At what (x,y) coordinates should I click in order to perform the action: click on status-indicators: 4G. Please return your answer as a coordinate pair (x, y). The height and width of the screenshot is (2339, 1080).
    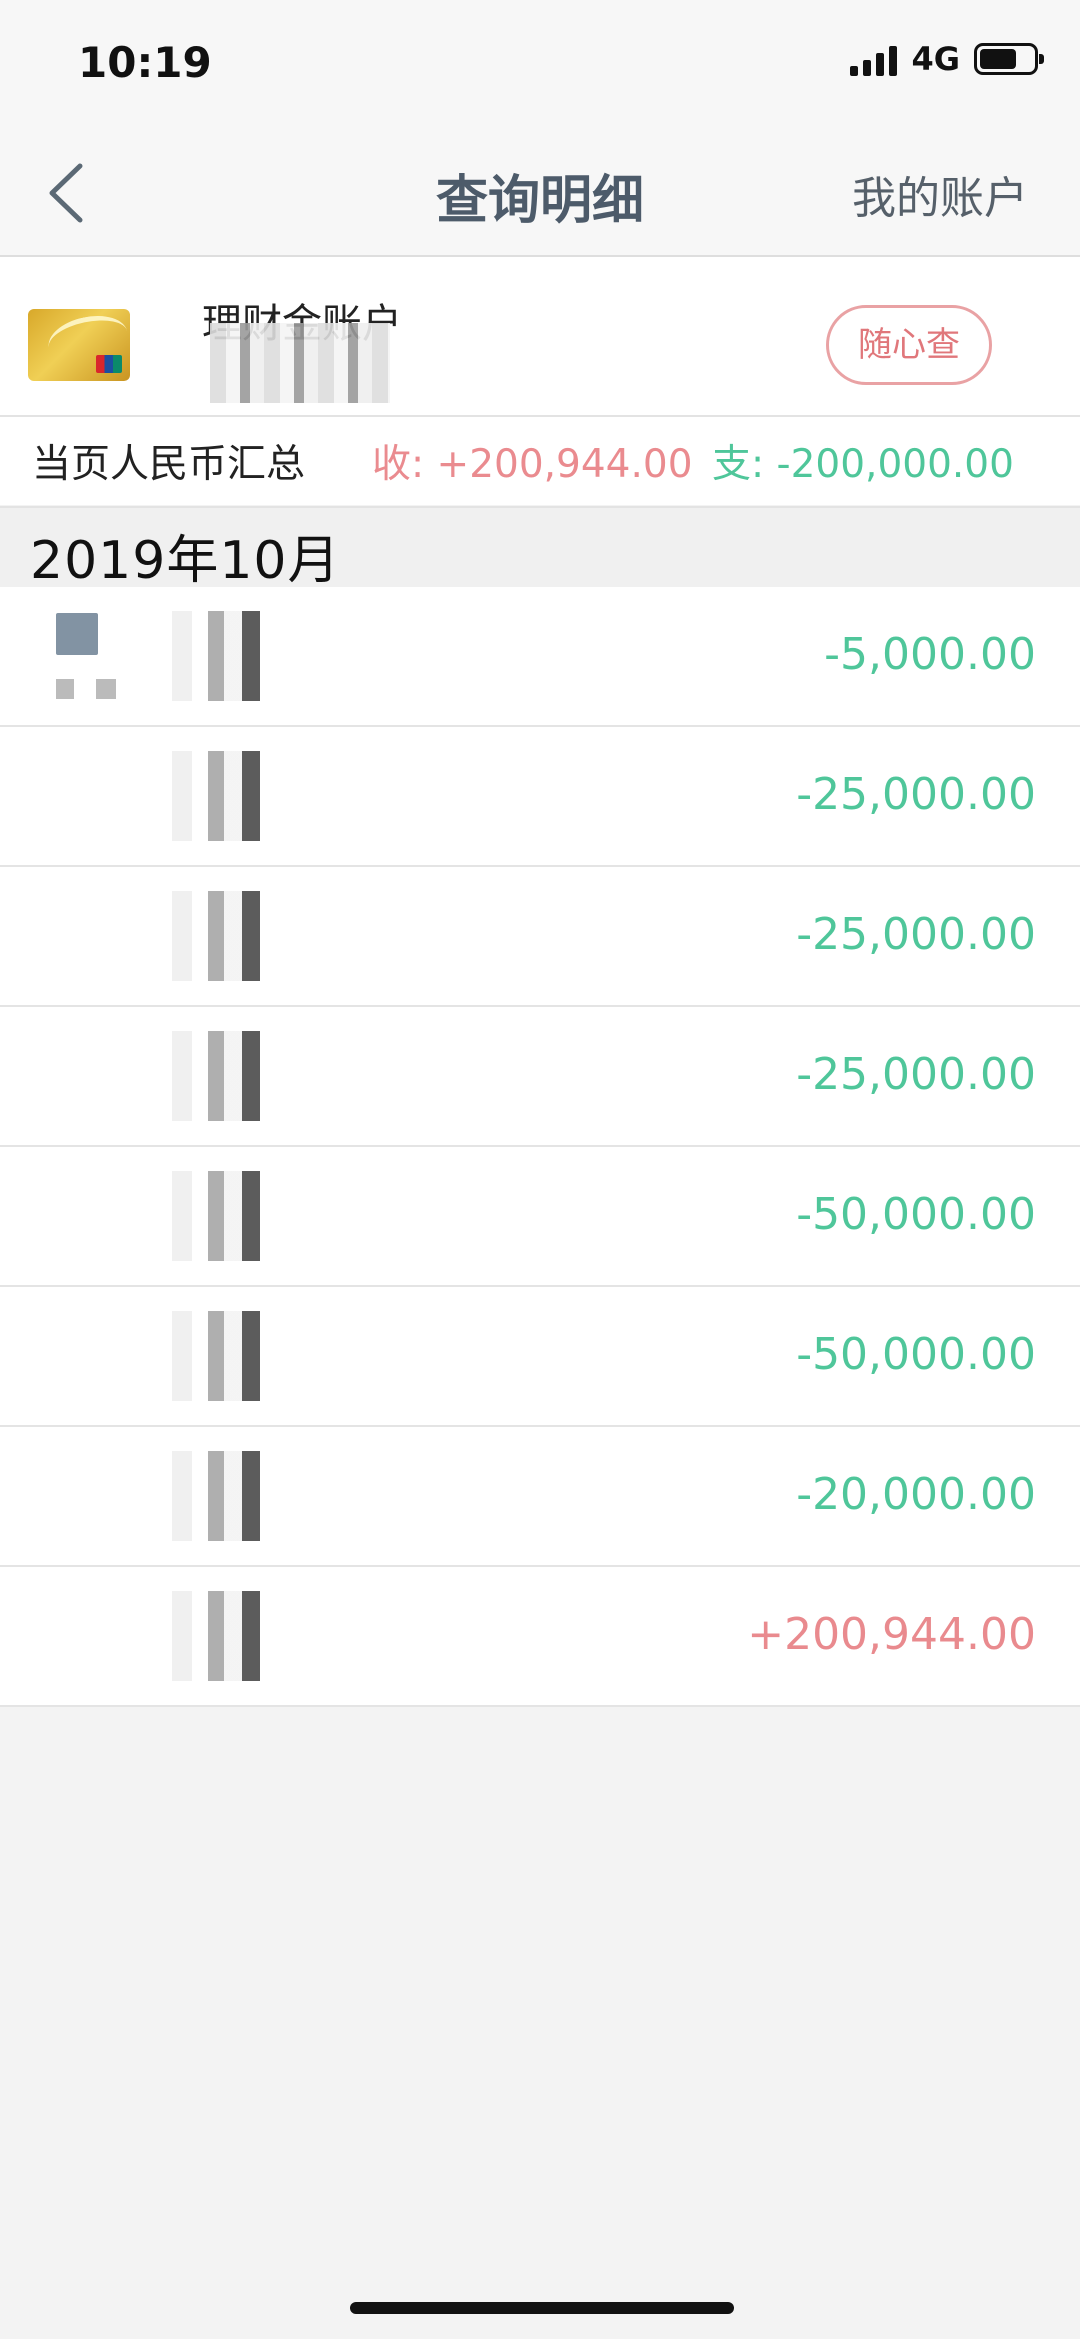
    Looking at the image, I should click on (947, 59).